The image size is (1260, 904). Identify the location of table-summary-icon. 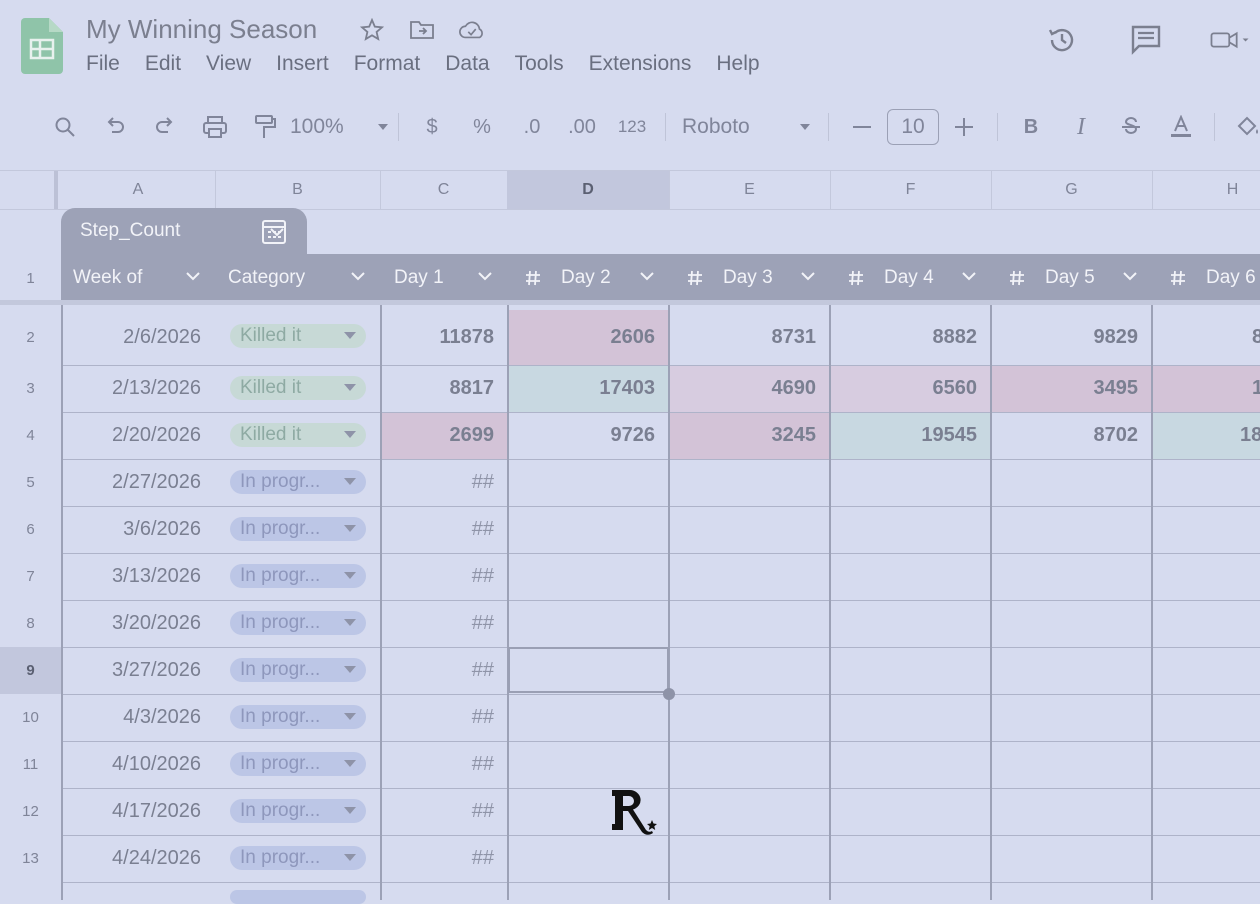
(274, 232).